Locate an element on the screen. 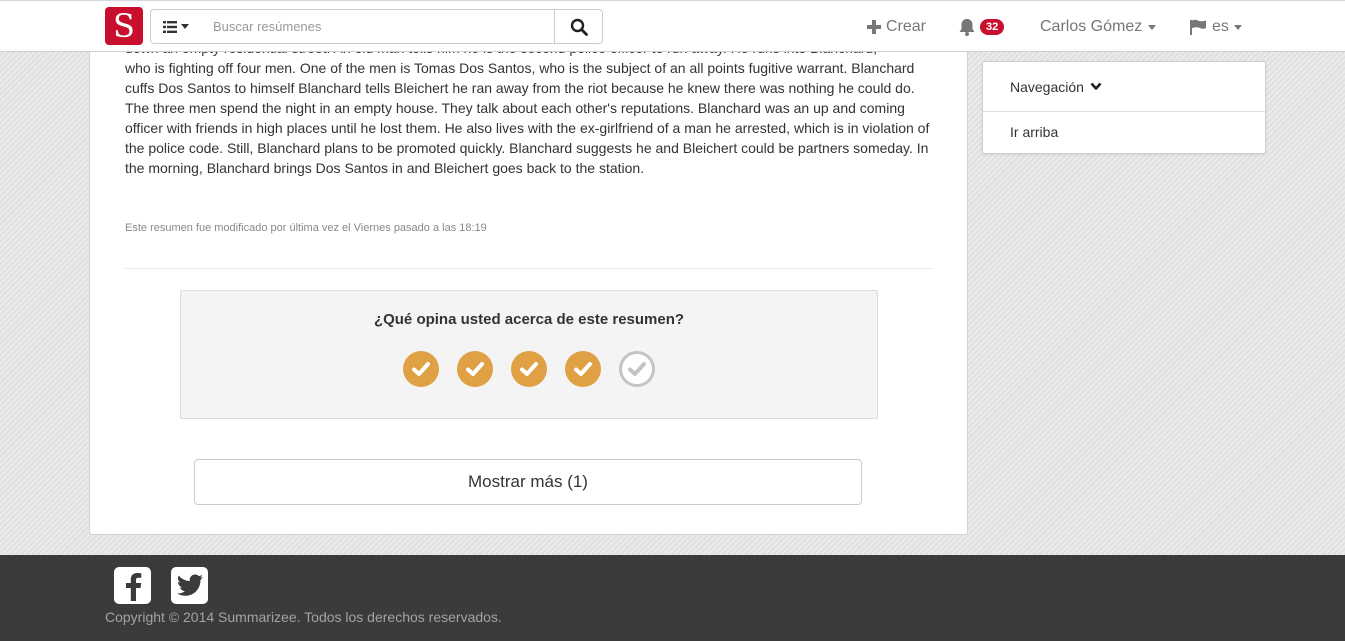 The image size is (1345, 641). notifications-button: 32 is located at coordinates (981, 27).